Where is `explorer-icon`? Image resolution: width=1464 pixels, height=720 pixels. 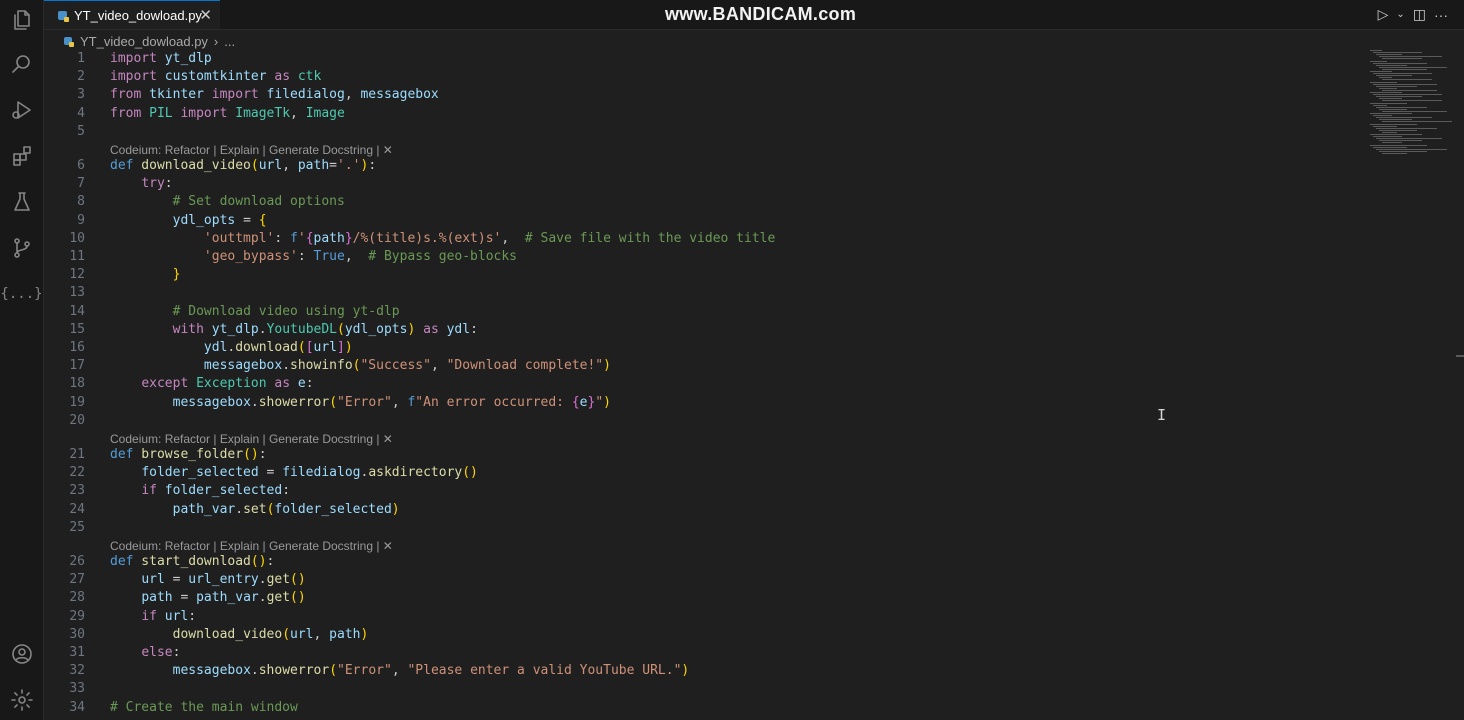 explorer-icon is located at coordinates (21, 20).